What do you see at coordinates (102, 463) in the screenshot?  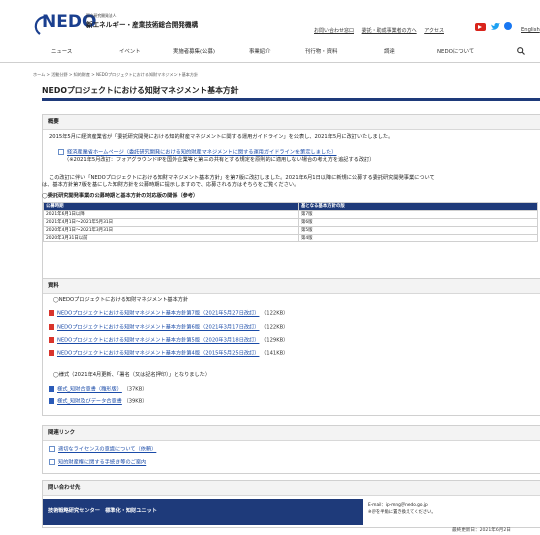 I see `related-link: 知的財産権に関する手続き等のご案内` at bounding box center [102, 463].